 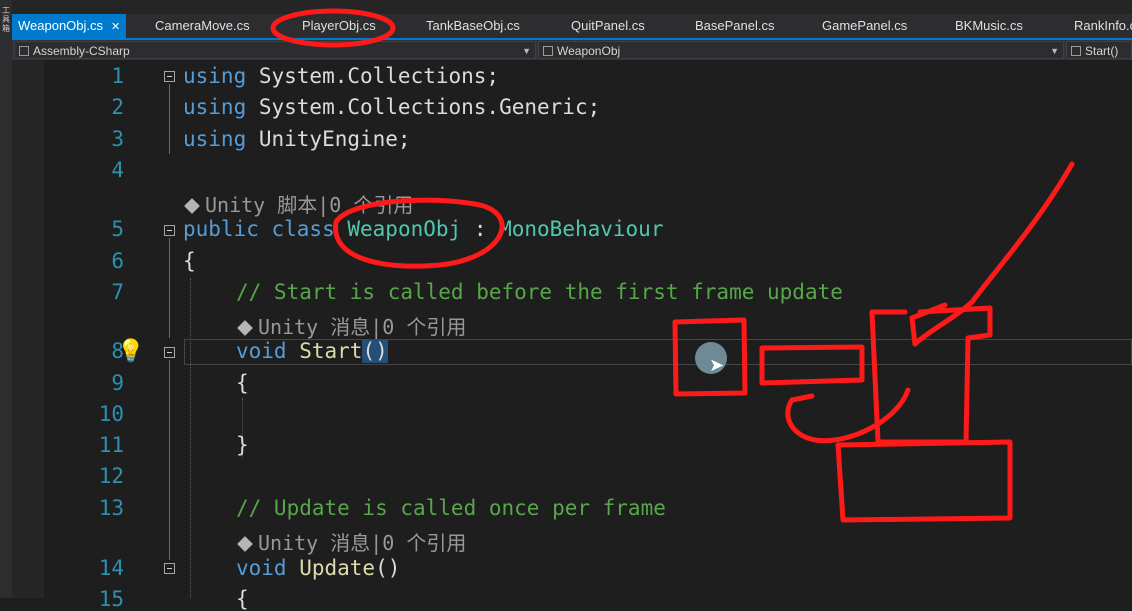 I want to click on ink-tank-base, so click(x=924, y=481).